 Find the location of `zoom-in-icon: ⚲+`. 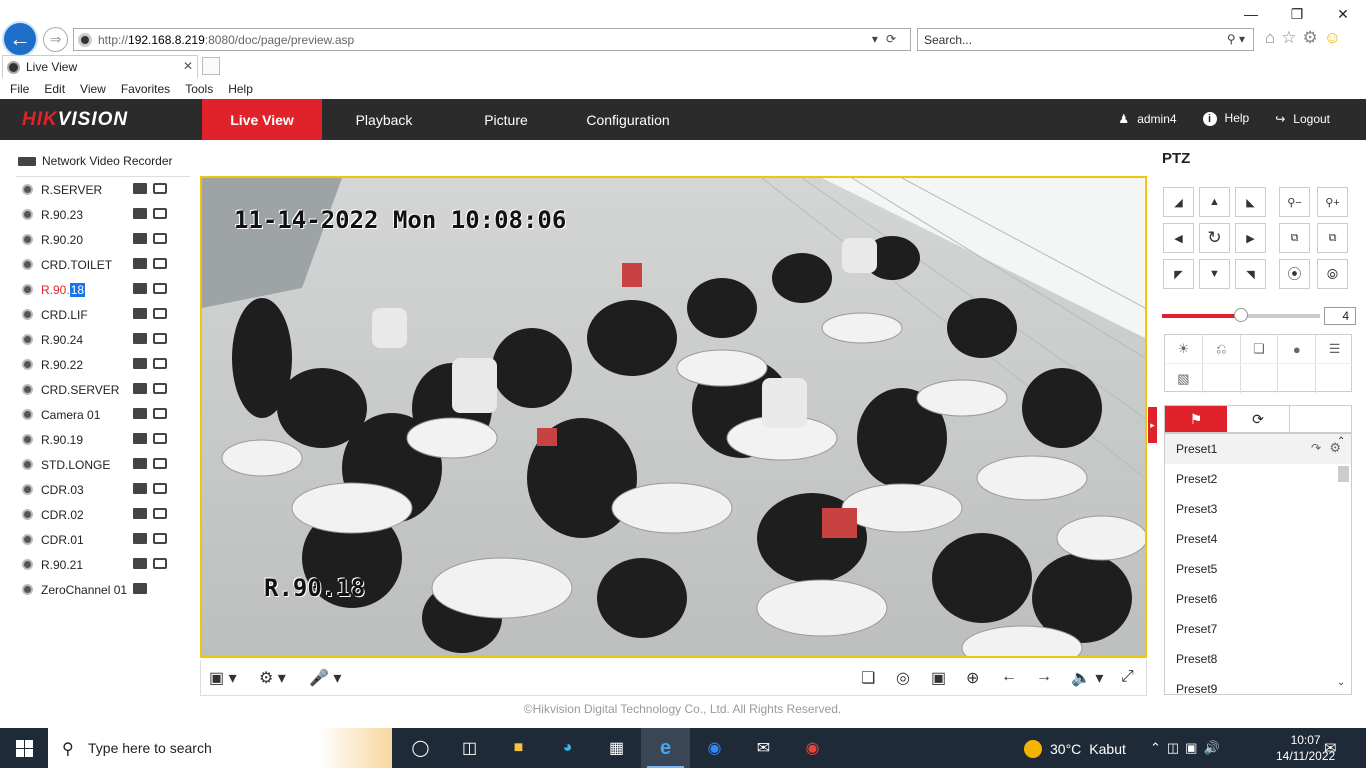

zoom-in-icon: ⚲+ is located at coordinates (1332, 202).